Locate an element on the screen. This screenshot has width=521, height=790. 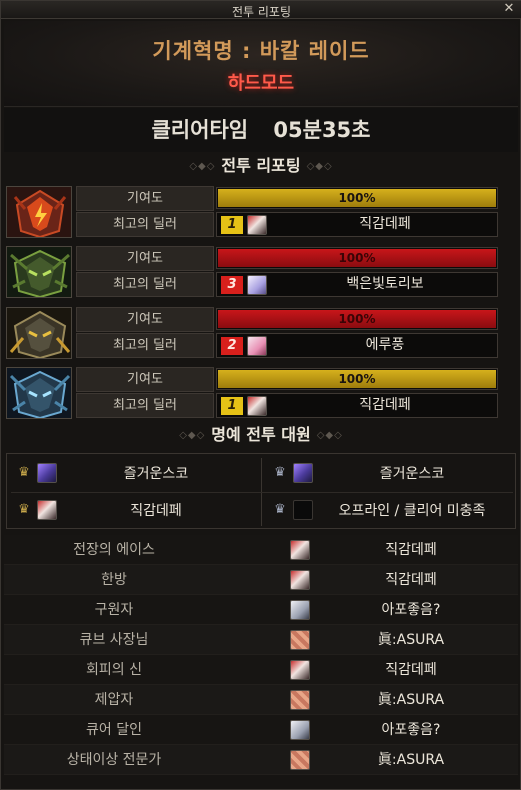
silver-crown-icon: ♛ is located at coordinates (280, 509).